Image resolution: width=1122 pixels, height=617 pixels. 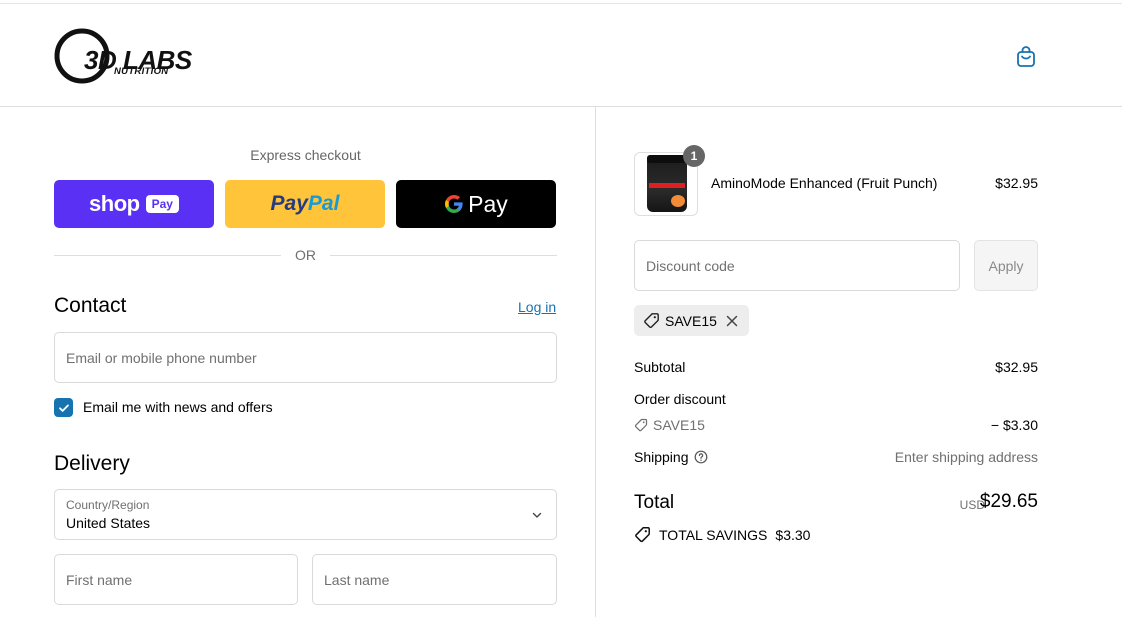 I want to click on remove-discount-icon, so click(x=732, y=321).